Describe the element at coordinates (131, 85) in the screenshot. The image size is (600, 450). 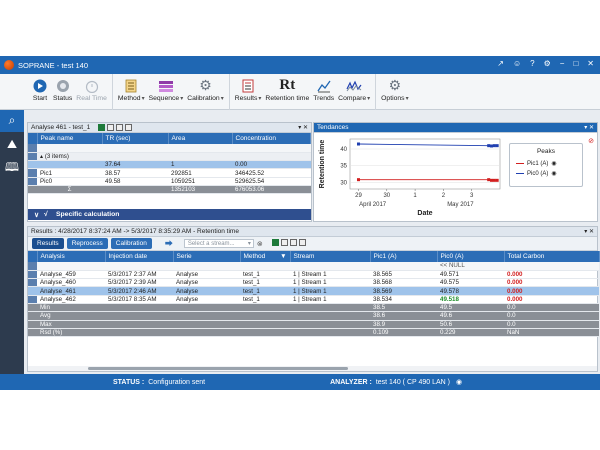
I see `method-icon` at that location.